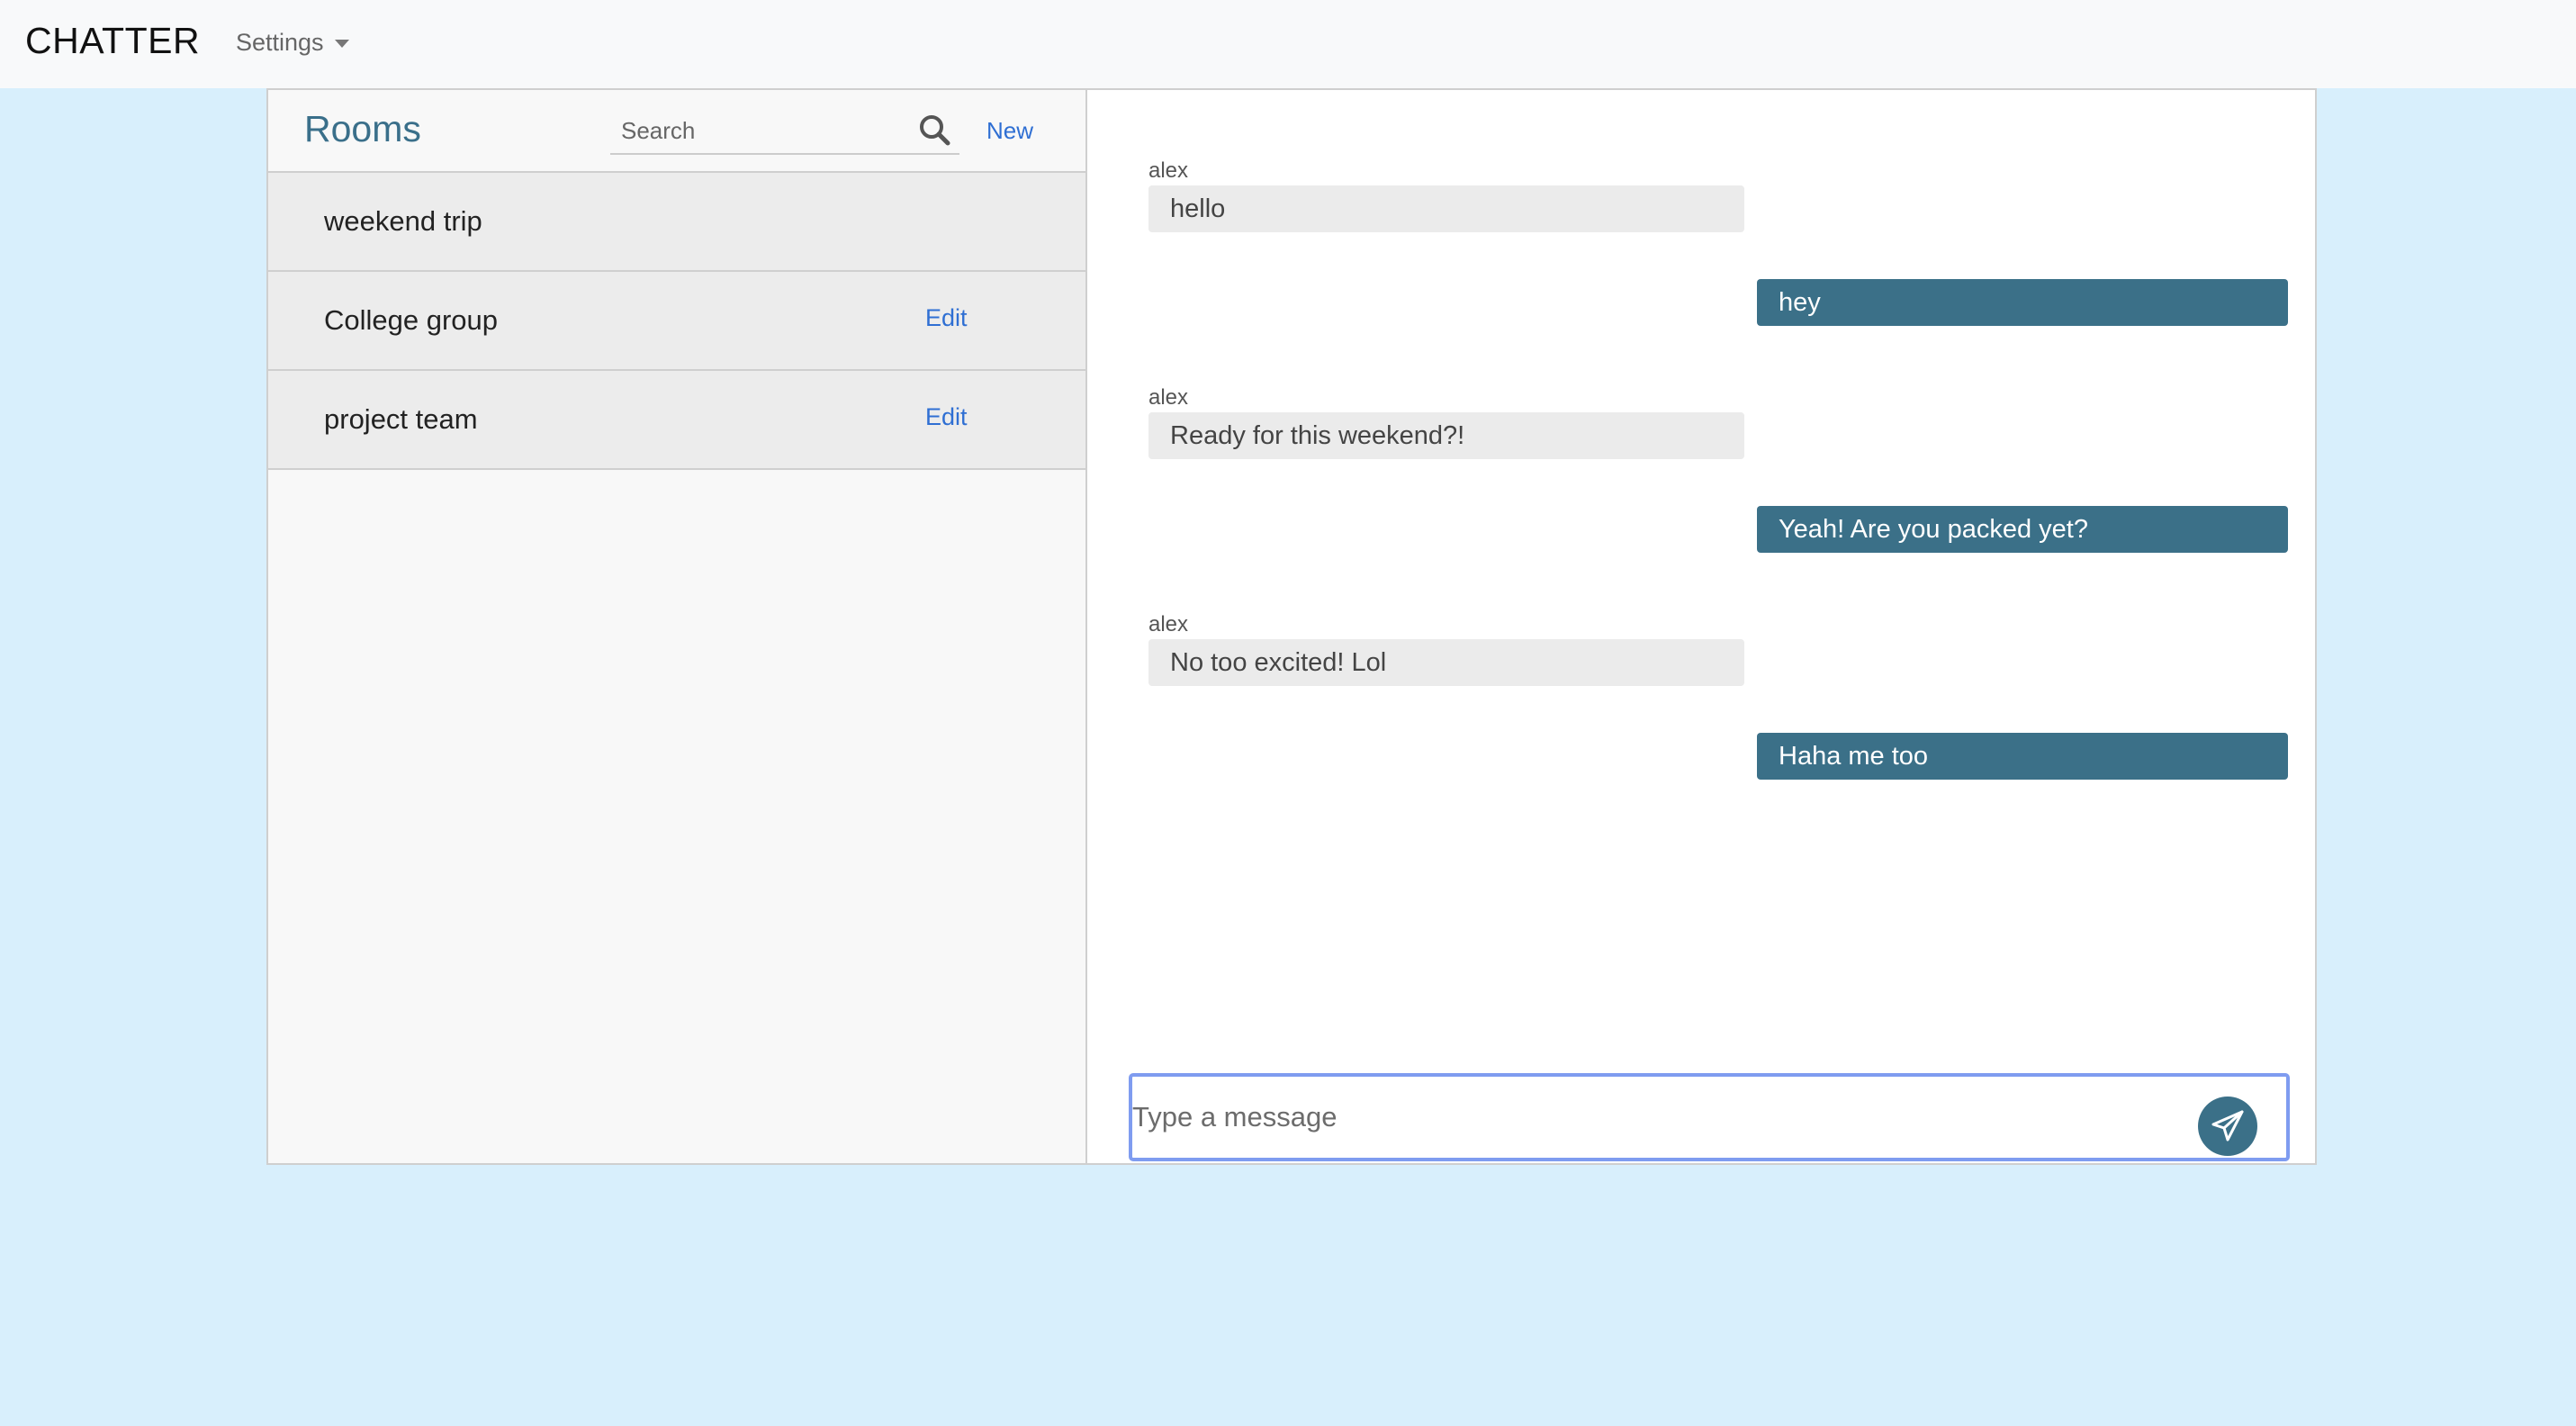 This screenshot has height=1426, width=2576. Describe the element at coordinates (1288, 44) in the screenshot. I see `top-navbar: CHATTER Settings` at that location.